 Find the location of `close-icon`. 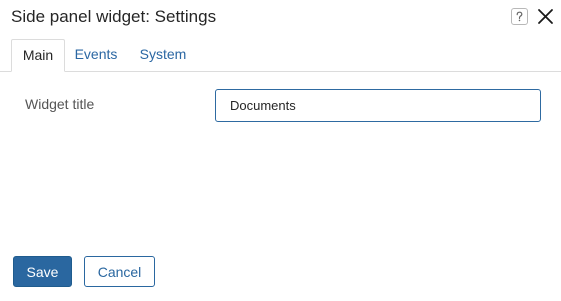

close-icon is located at coordinates (545, 16).